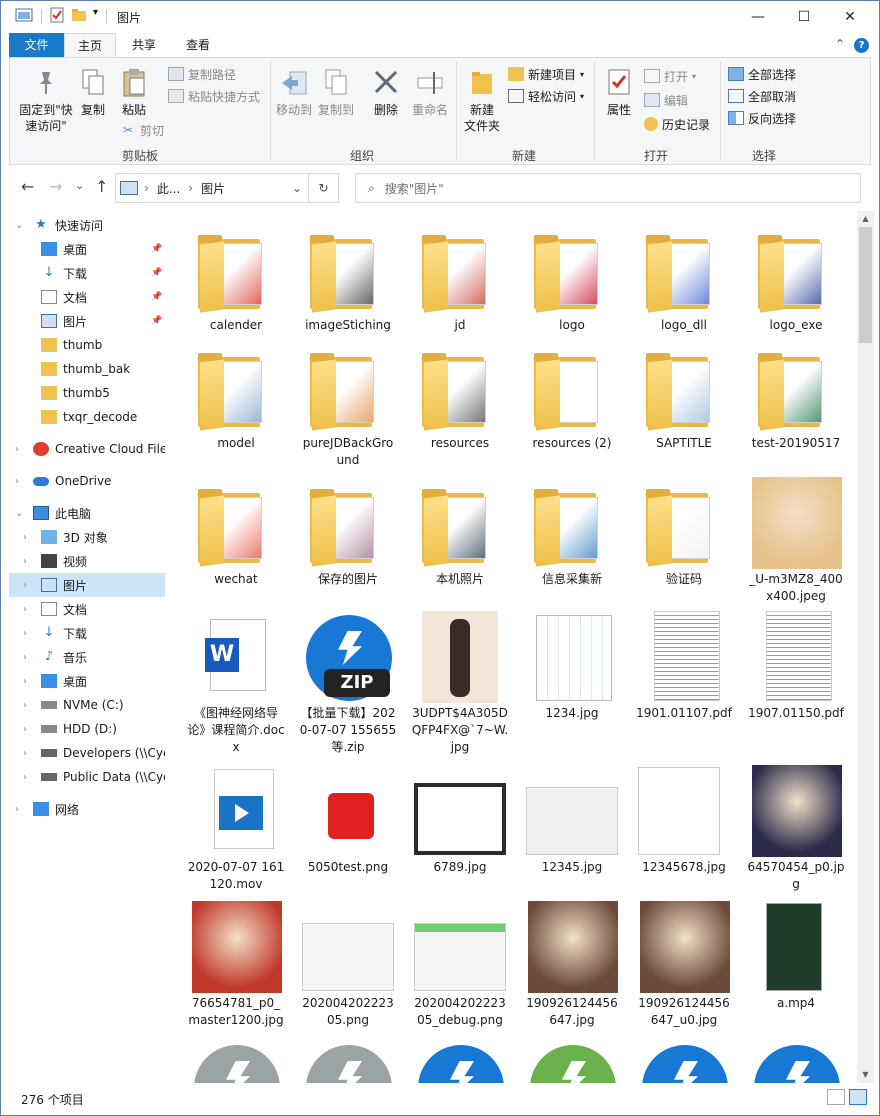  I want to click on file-item: 190926124456647.jpg, so click(572, 964).